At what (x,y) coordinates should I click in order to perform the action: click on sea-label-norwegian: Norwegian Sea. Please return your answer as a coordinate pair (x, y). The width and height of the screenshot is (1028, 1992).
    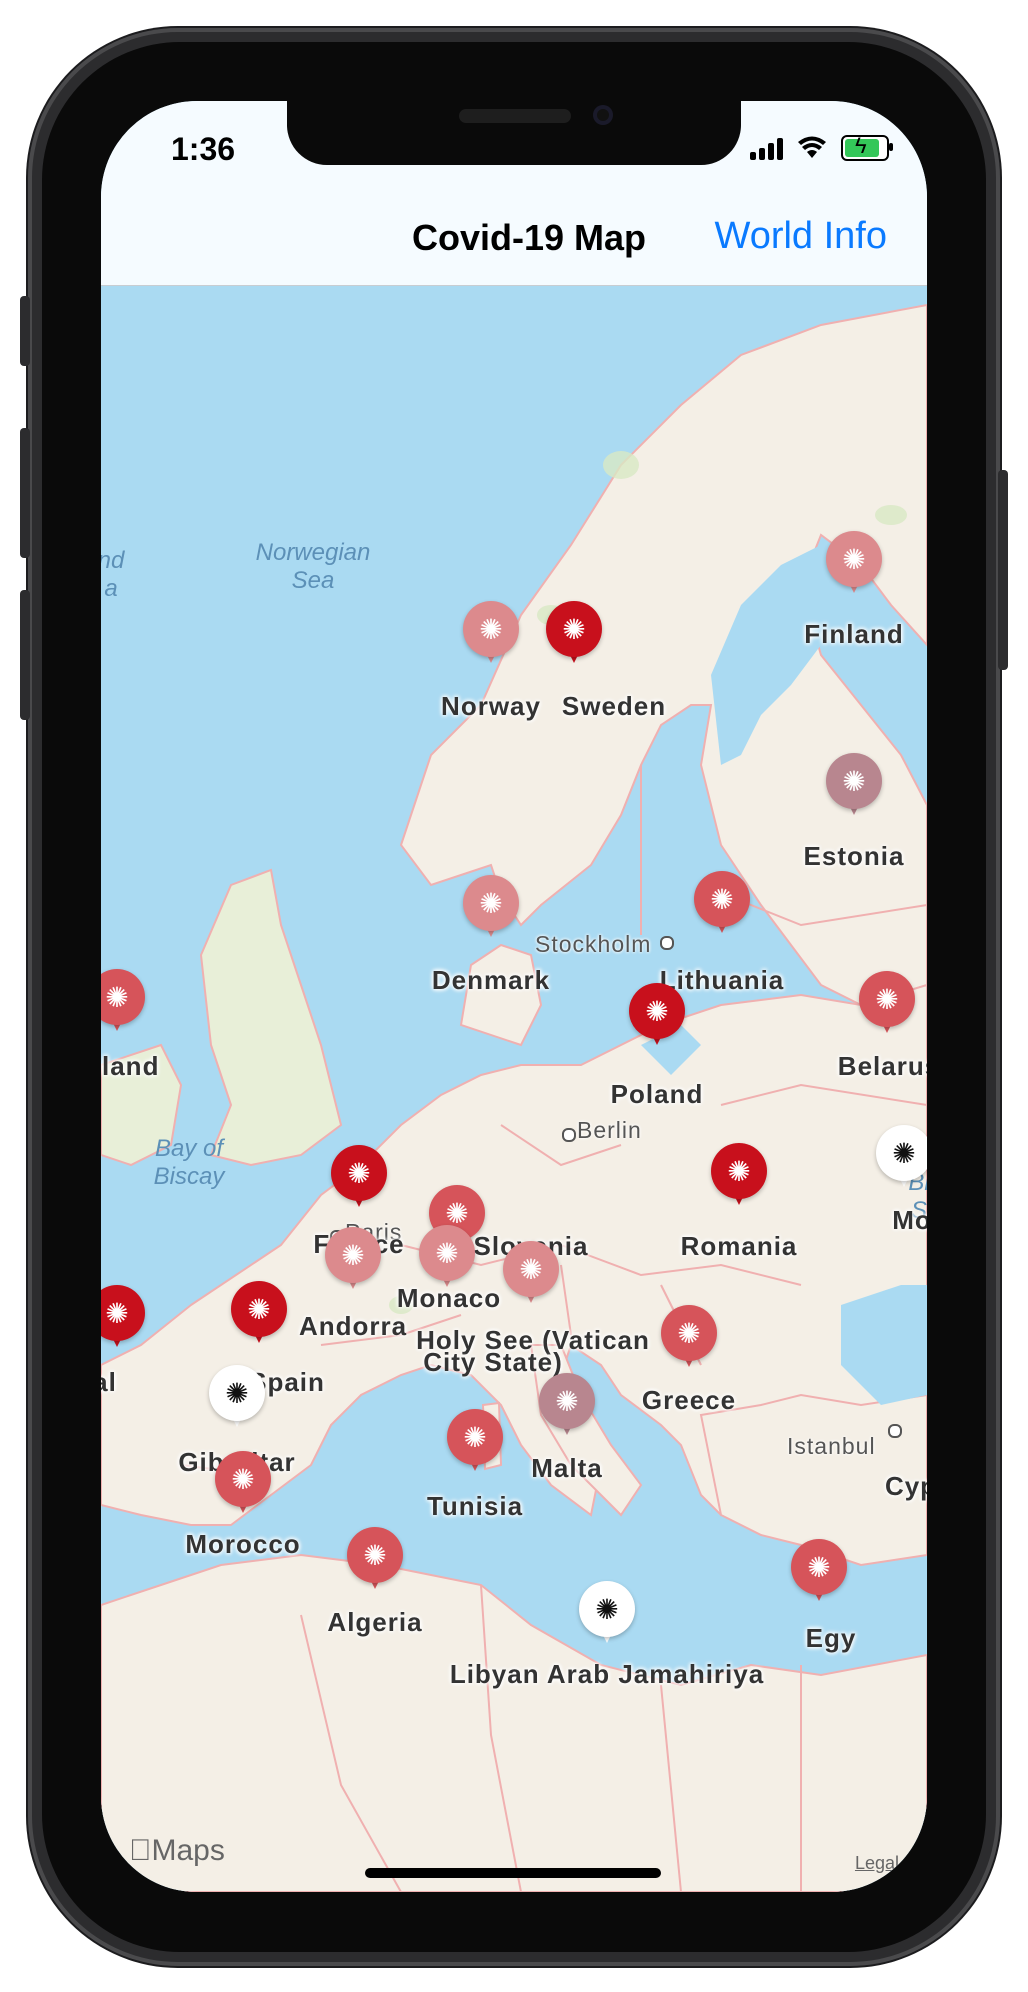
    Looking at the image, I should click on (313, 566).